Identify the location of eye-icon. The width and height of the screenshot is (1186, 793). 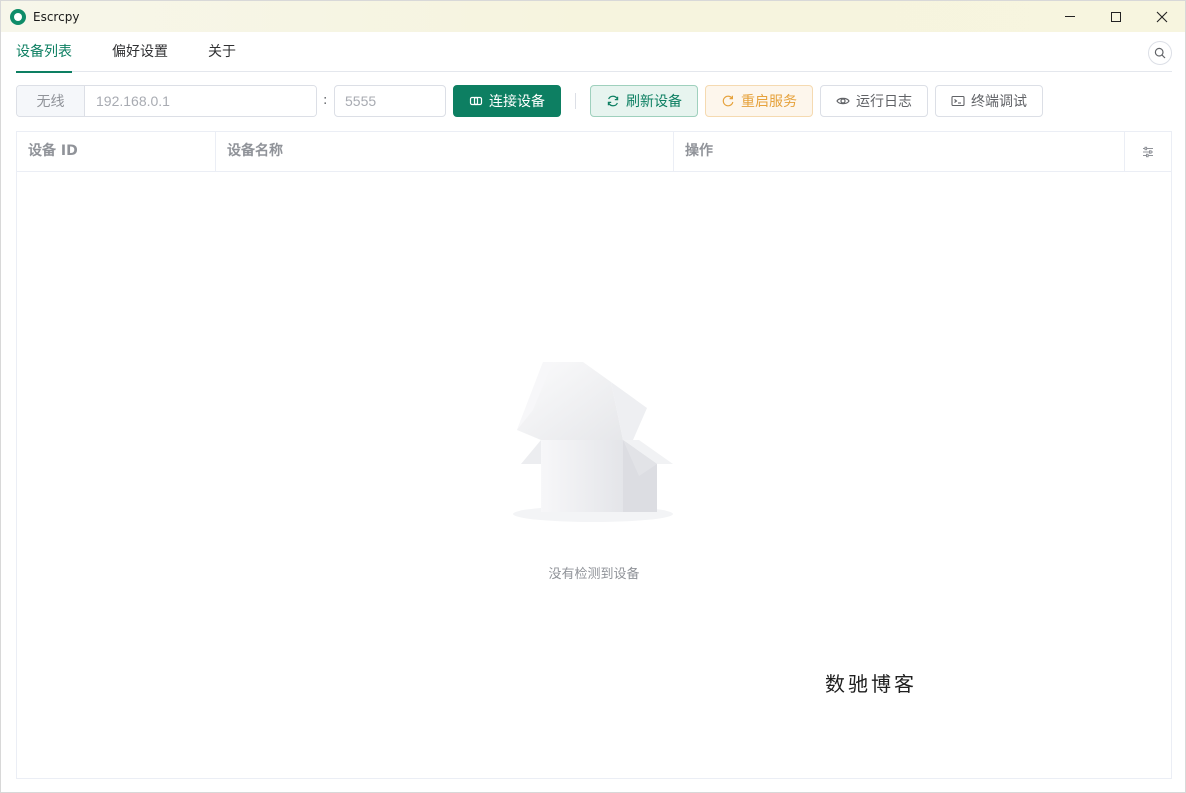
(843, 101).